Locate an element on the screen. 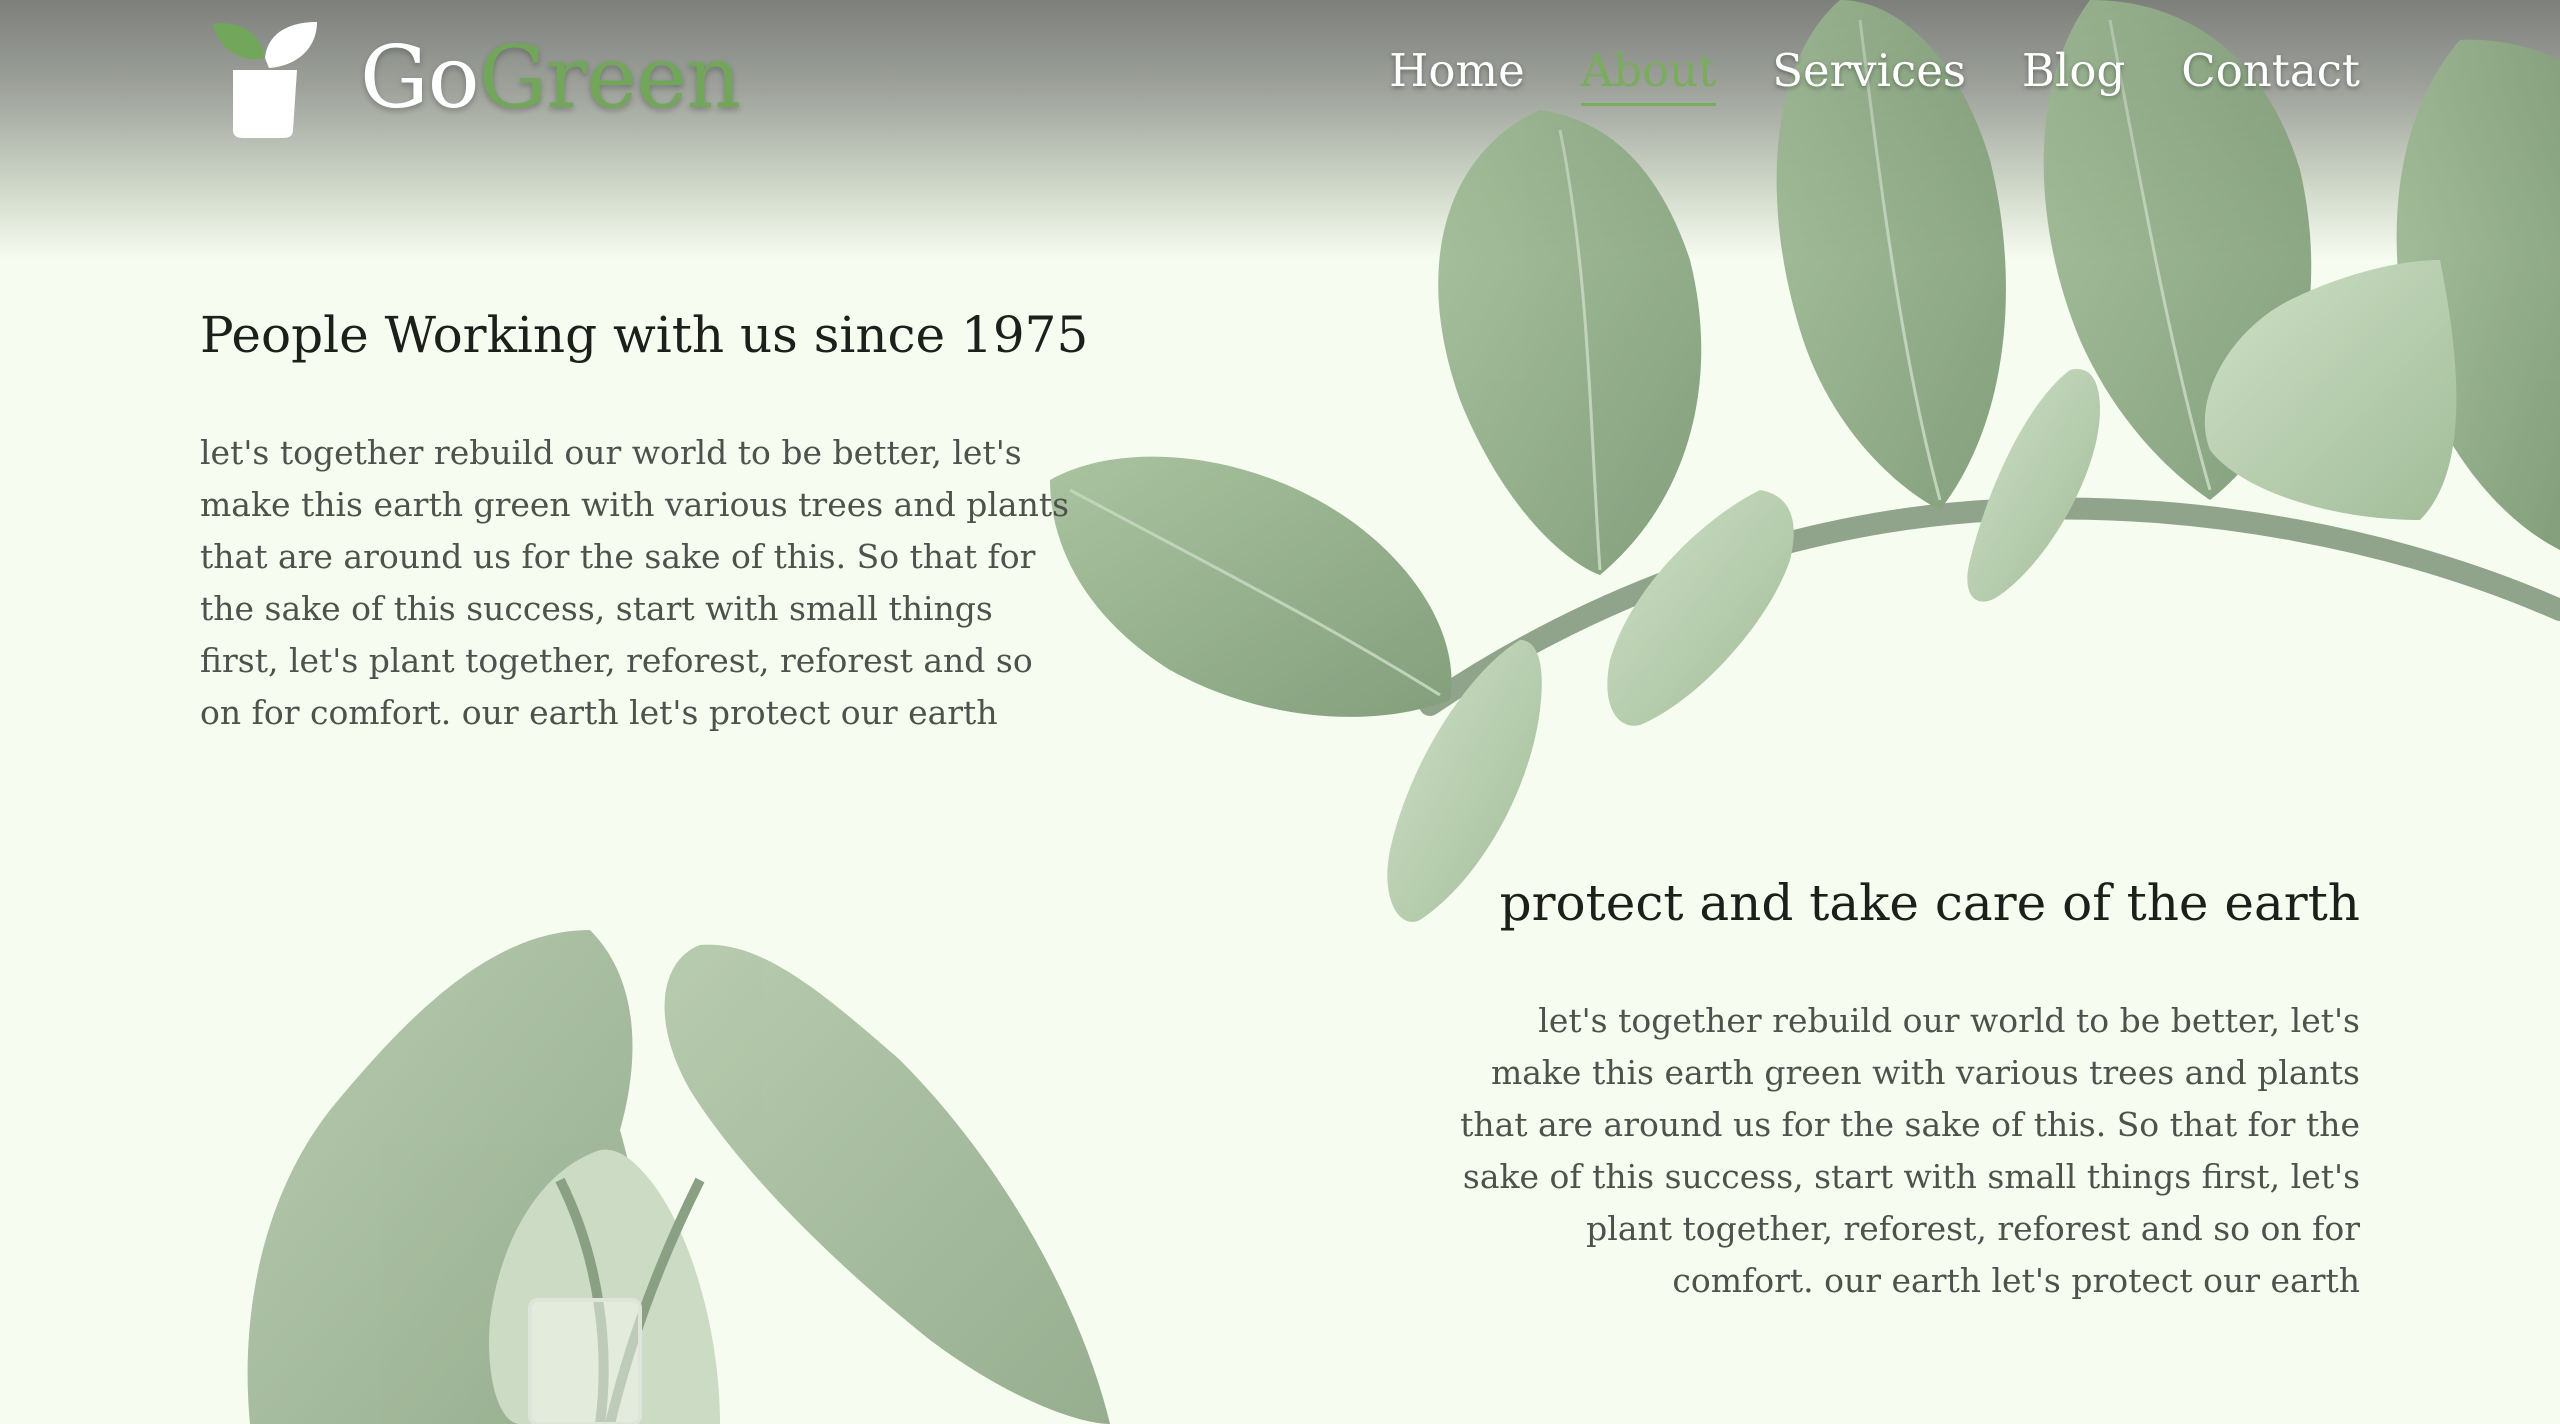 The image size is (2560, 1424). section-heading: protect and take care of the earth is located at coordinates (1929, 903).